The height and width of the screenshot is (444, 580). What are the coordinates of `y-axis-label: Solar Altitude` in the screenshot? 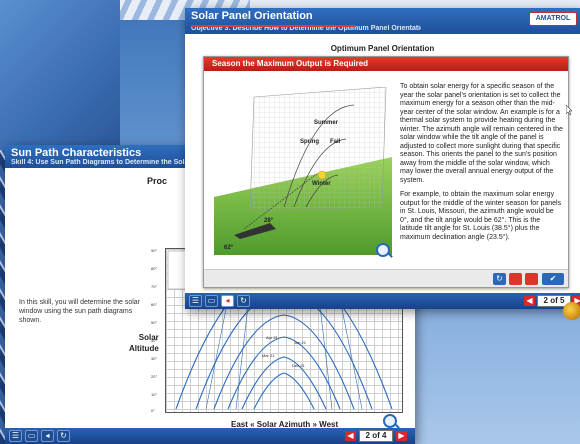 It's located at (144, 343).